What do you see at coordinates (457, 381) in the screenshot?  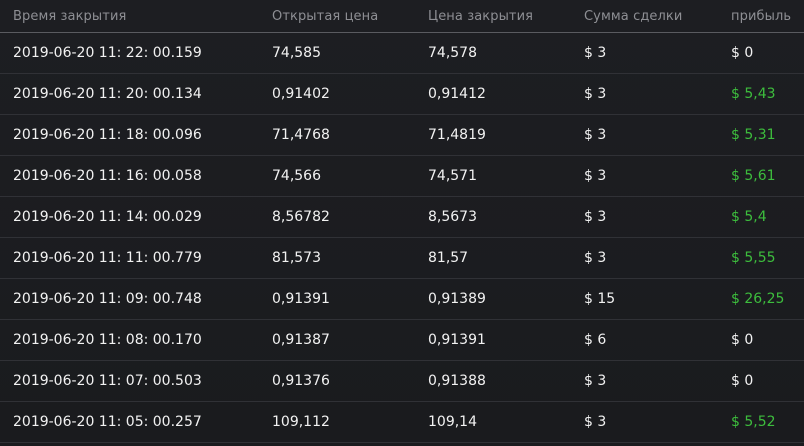 I see `close-price-cell: 0,91388` at bounding box center [457, 381].